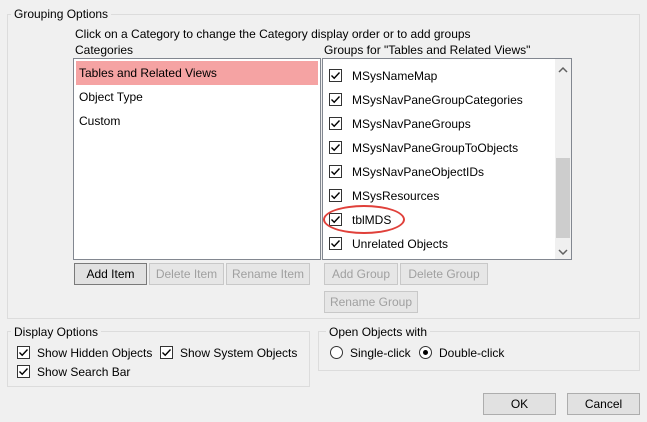  What do you see at coordinates (435, 148) in the screenshot?
I see `group-label: MSysNavPaneGroupToObjects` at bounding box center [435, 148].